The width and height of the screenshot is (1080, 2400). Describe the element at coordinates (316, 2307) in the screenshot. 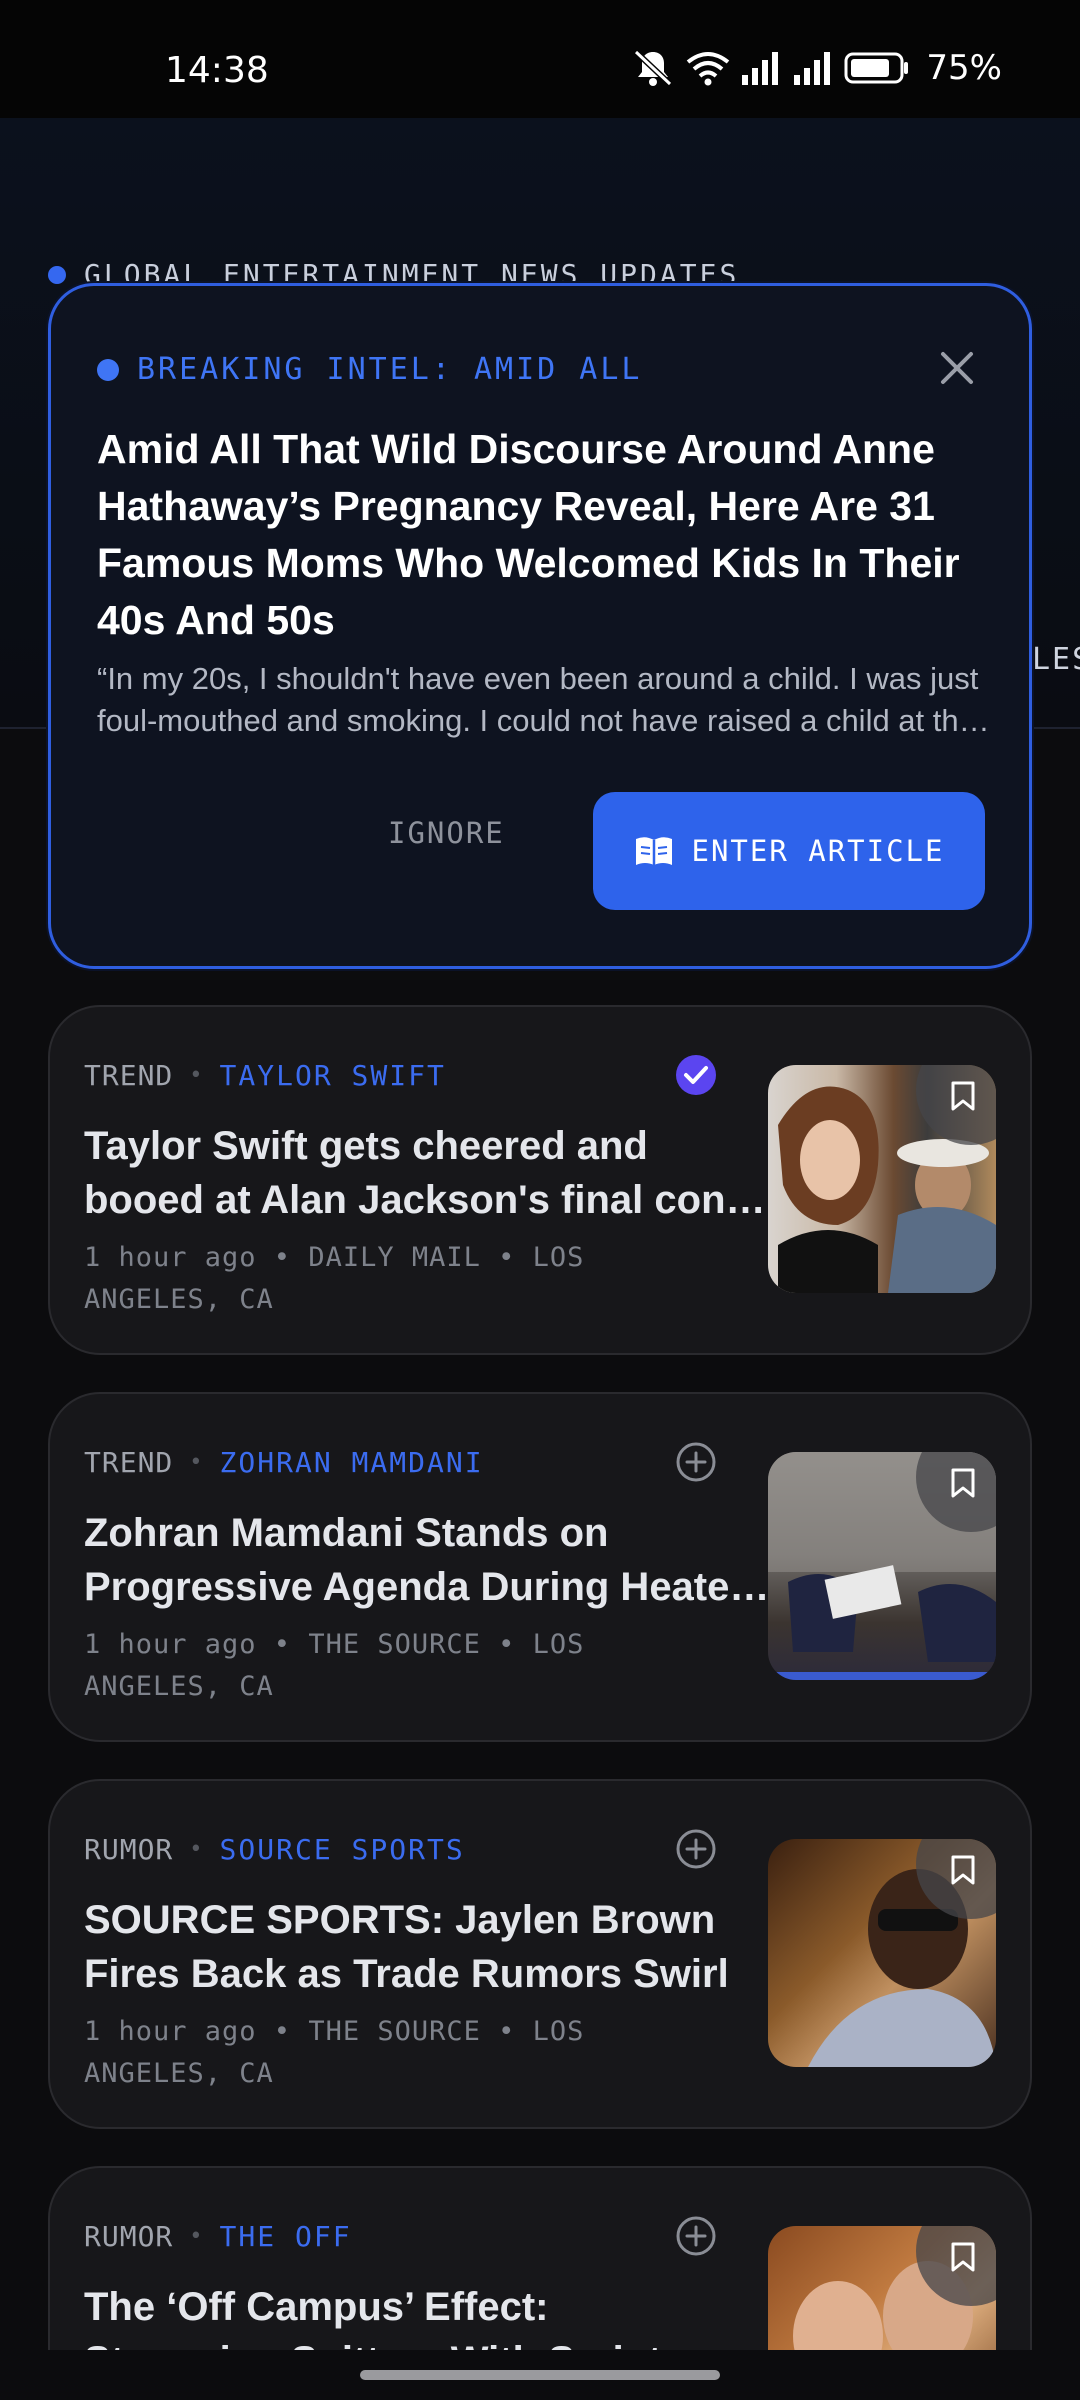

I see `card-title-line: The ‘Off Campus’ Effect:` at that location.